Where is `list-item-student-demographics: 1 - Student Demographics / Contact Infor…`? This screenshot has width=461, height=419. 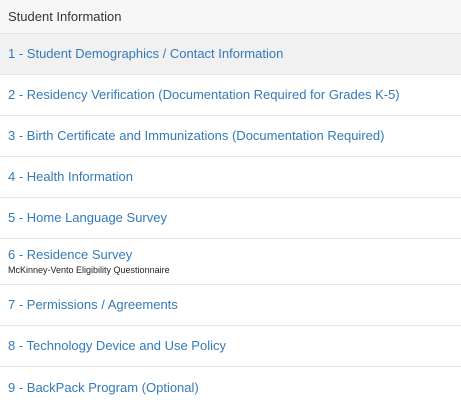 list-item-student-demographics: 1 - Student Demographics / Contact Infor… is located at coordinates (230, 54).